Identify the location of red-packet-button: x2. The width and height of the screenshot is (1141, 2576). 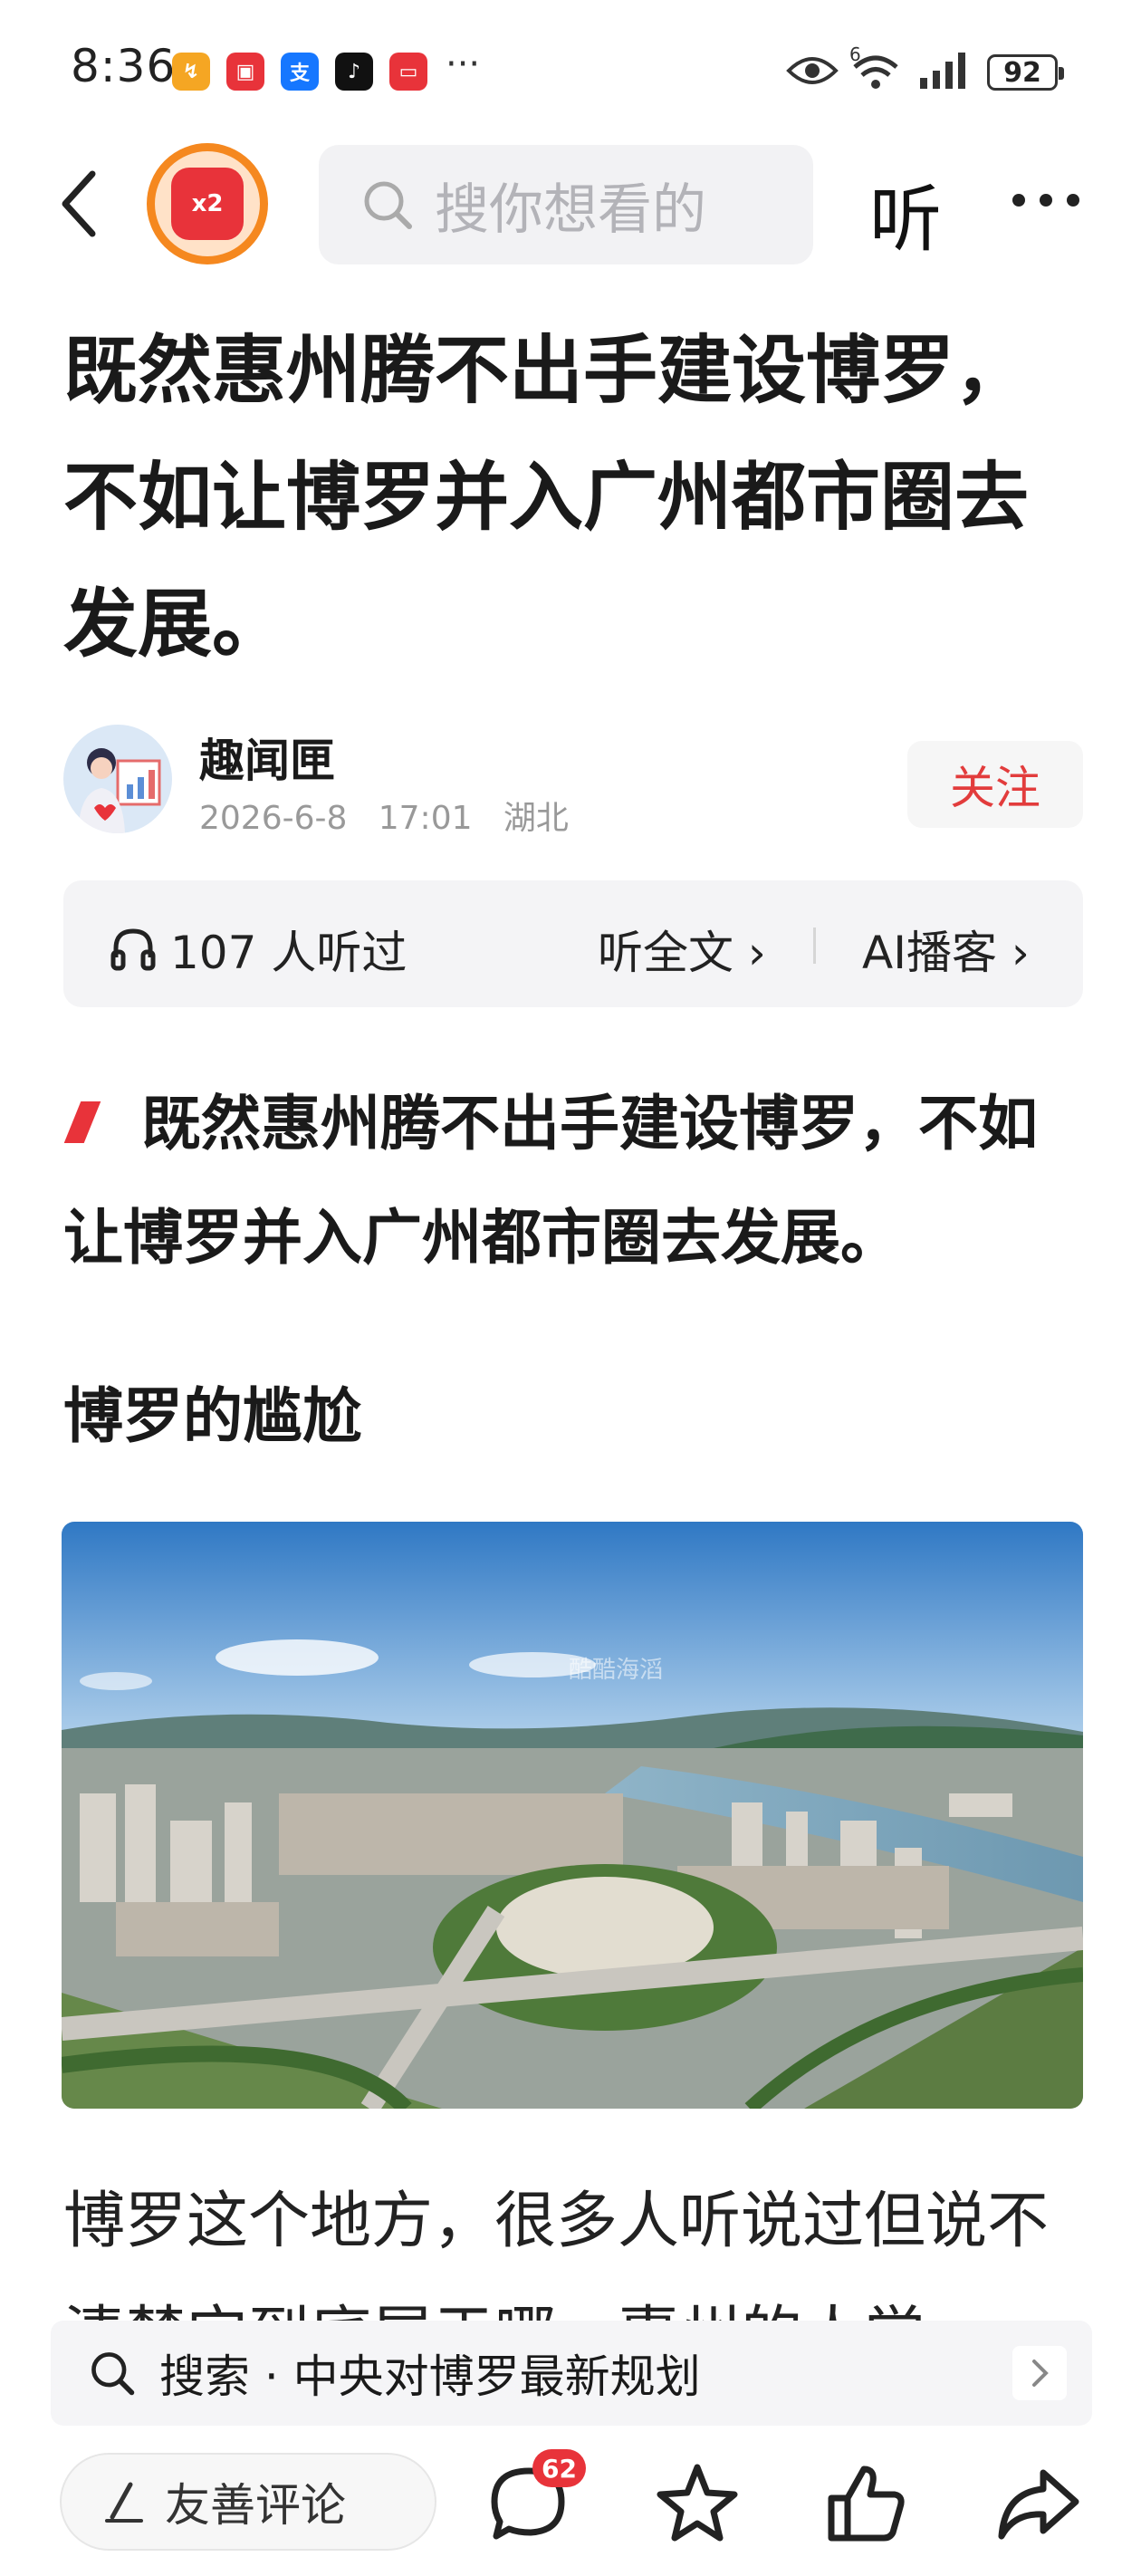
(207, 203).